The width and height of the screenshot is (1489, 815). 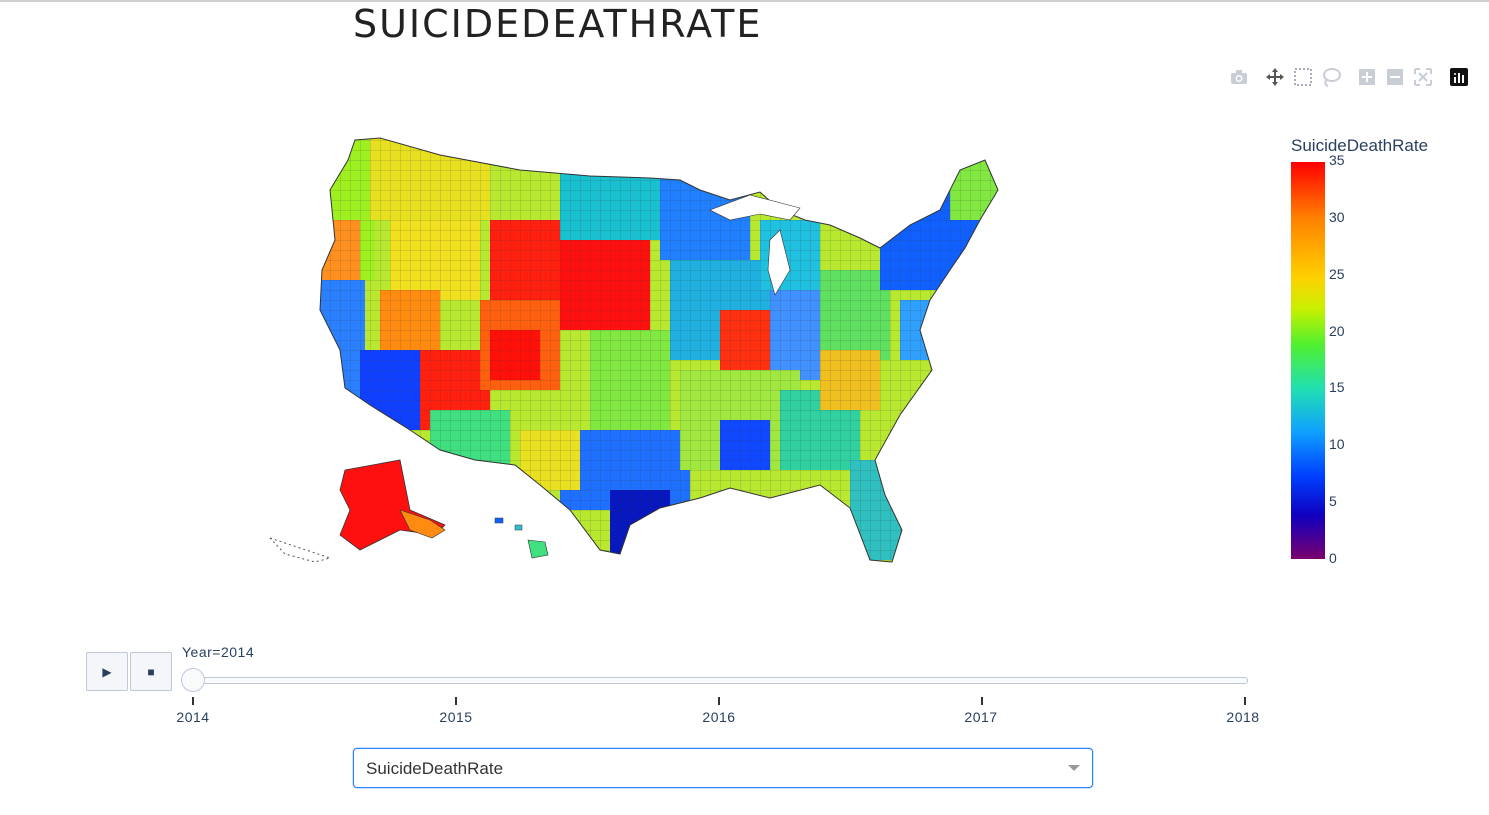 I want to click on slider-tick-label-2017: 2017, so click(x=980, y=717).